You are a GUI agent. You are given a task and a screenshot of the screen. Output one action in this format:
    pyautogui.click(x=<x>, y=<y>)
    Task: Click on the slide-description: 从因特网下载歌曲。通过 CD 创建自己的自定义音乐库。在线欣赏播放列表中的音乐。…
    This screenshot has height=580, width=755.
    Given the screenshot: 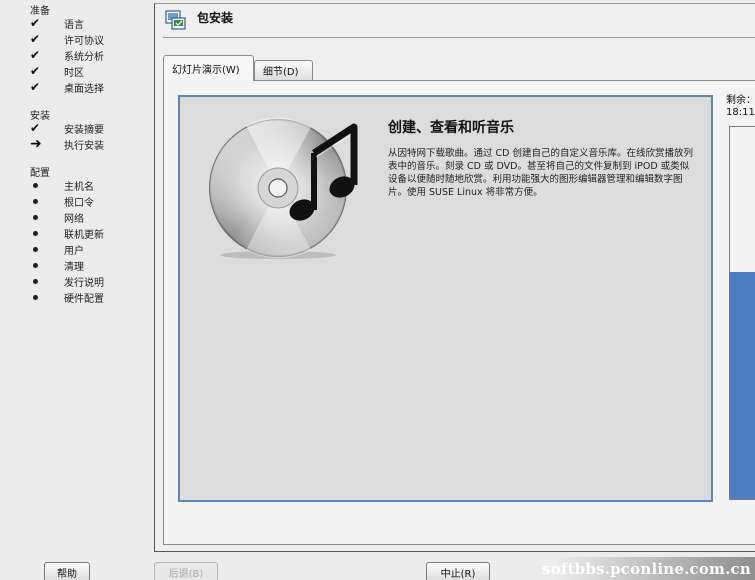 What is the action you would take?
    pyautogui.click(x=540, y=173)
    